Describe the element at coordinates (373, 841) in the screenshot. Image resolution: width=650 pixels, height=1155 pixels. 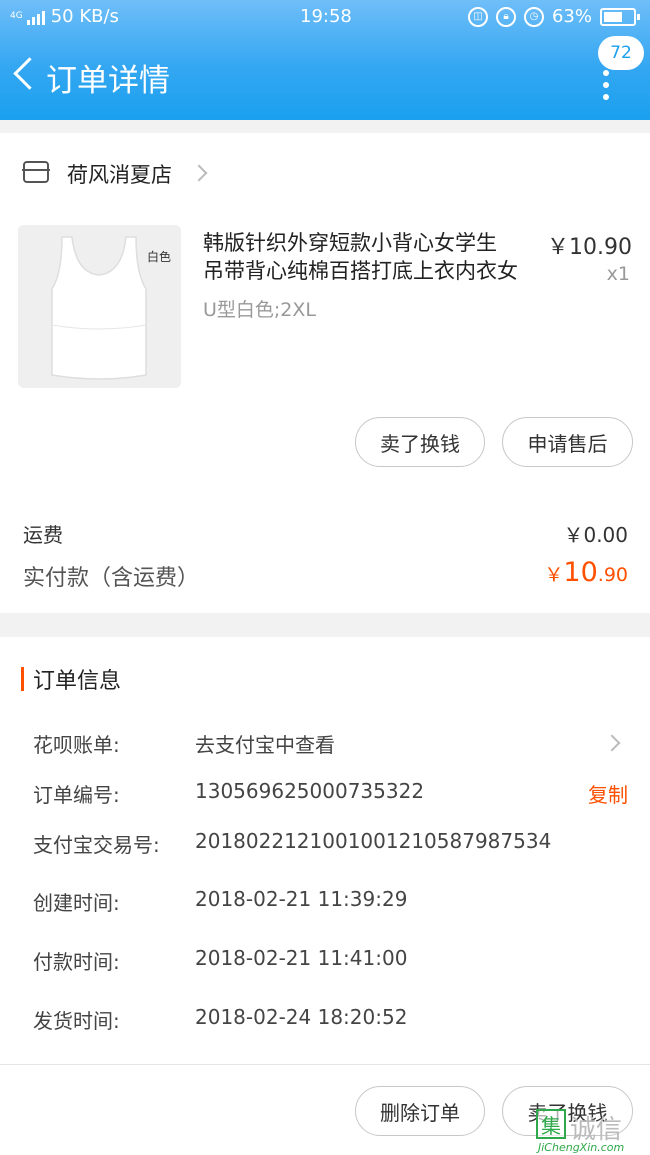
I see `info-value: 2018022121001001210587987534` at that location.